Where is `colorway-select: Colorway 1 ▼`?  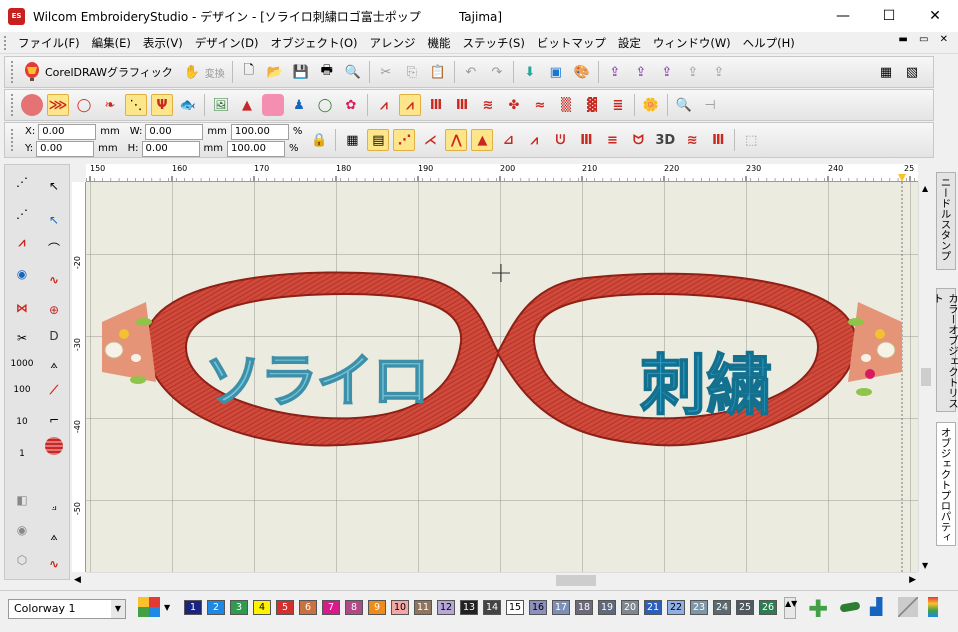
colorway-select: Colorway 1 ▼ is located at coordinates (67, 609).